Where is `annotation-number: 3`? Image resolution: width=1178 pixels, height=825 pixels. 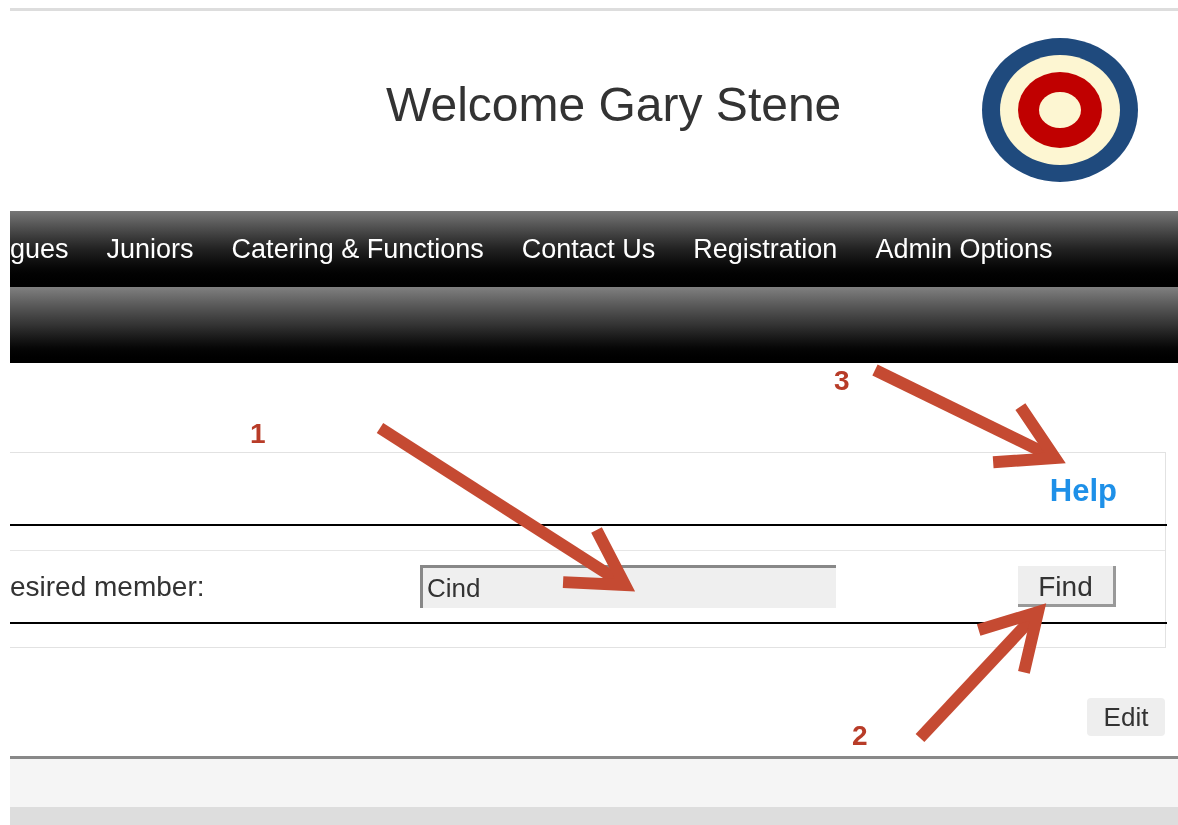 annotation-number: 3 is located at coordinates (842, 381).